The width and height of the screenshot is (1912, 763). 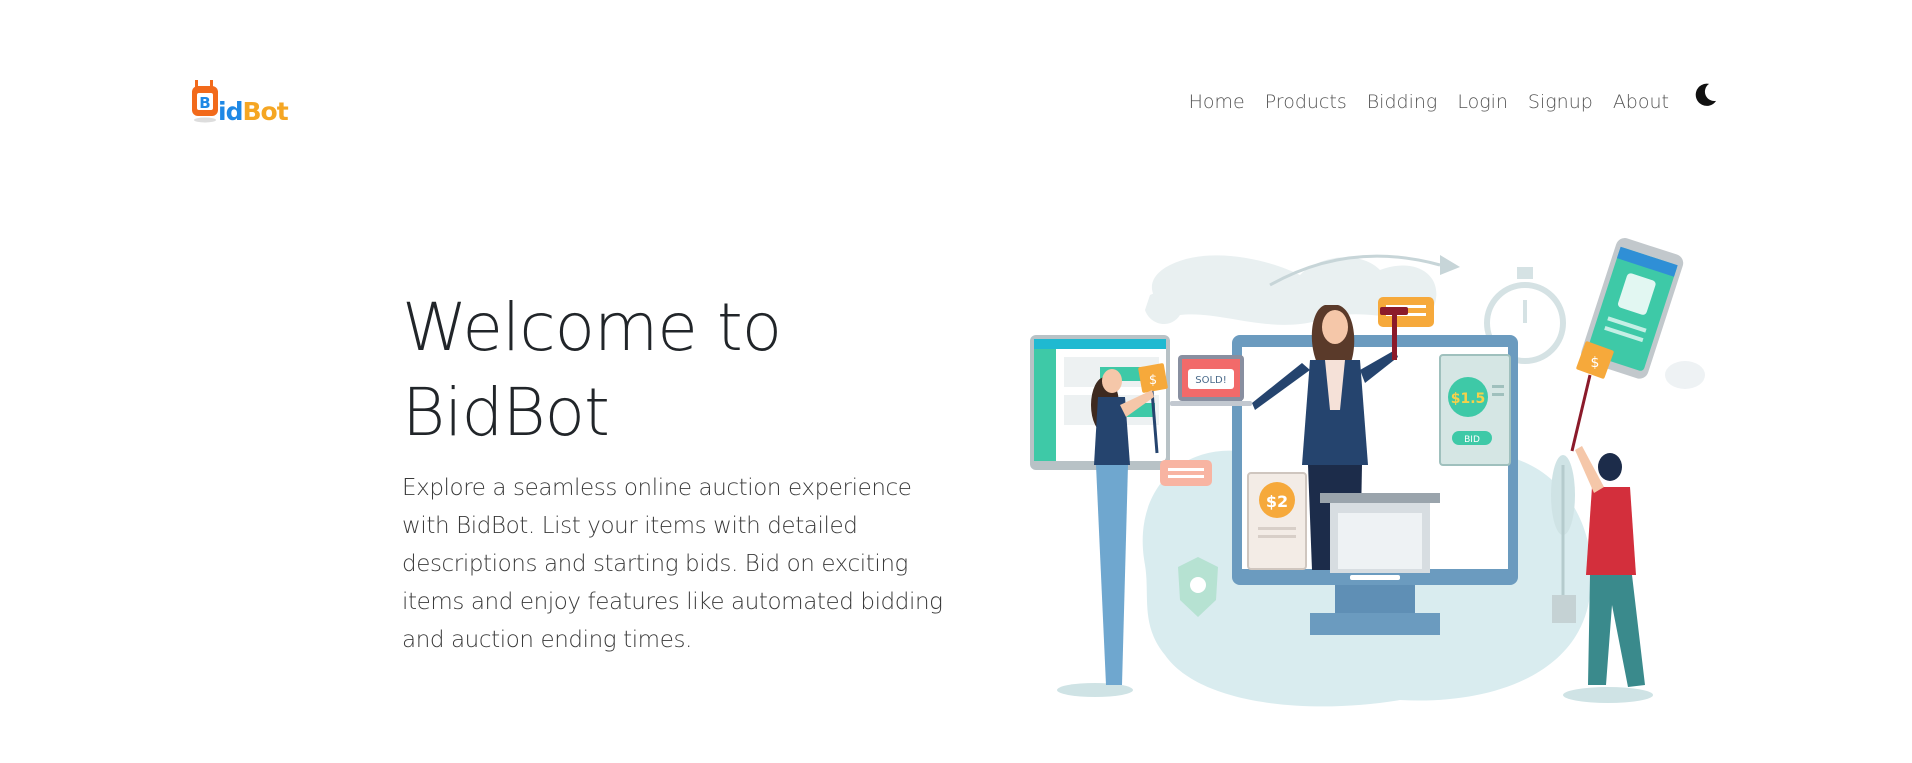 I want to click on nav-bidding: Bidding, so click(x=1402, y=102).